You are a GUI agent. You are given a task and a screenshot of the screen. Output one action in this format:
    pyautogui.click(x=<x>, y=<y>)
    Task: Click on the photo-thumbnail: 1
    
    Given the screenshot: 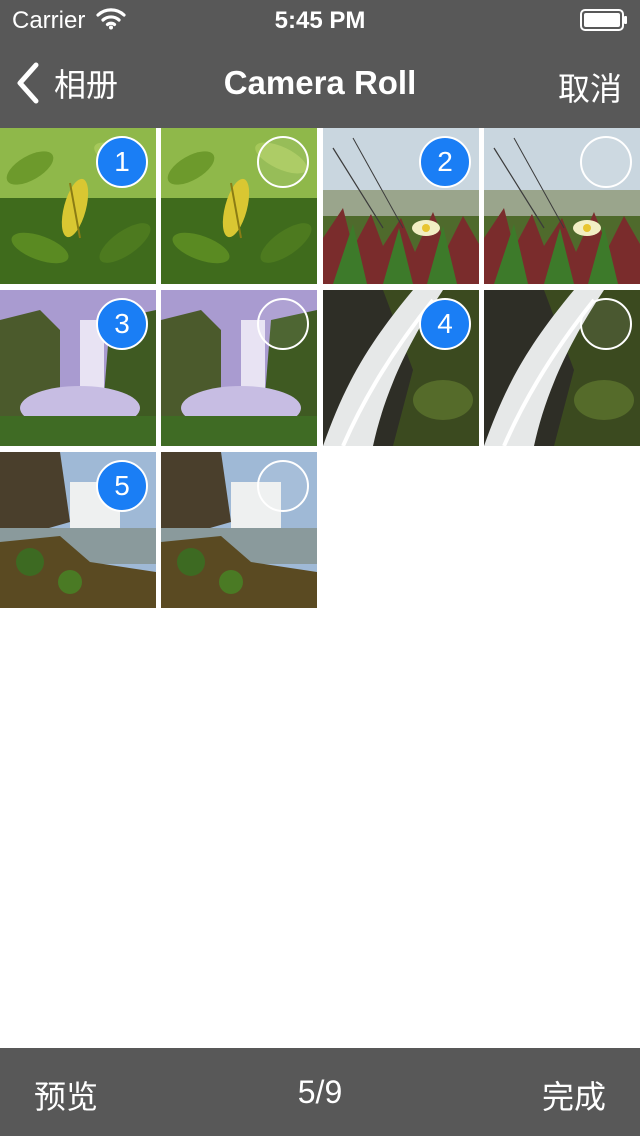 What is the action you would take?
    pyautogui.click(x=78, y=206)
    